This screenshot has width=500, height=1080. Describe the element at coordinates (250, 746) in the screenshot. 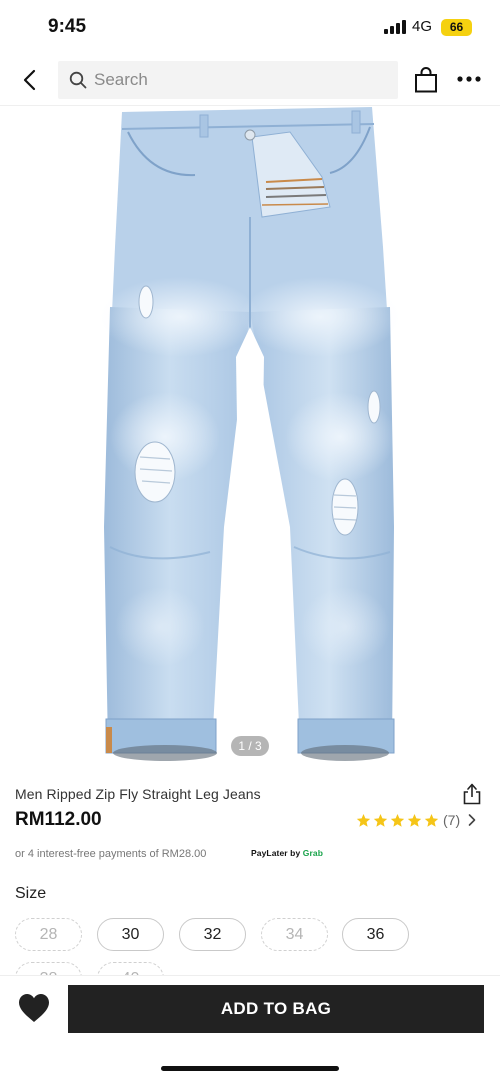

I see `image-counter: 1 / 3` at that location.